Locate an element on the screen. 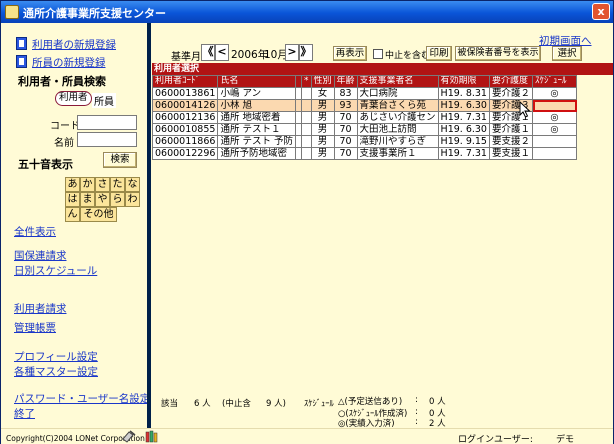 This screenshot has width=614, height=444. col-name: 氏名 is located at coordinates (256, 81).